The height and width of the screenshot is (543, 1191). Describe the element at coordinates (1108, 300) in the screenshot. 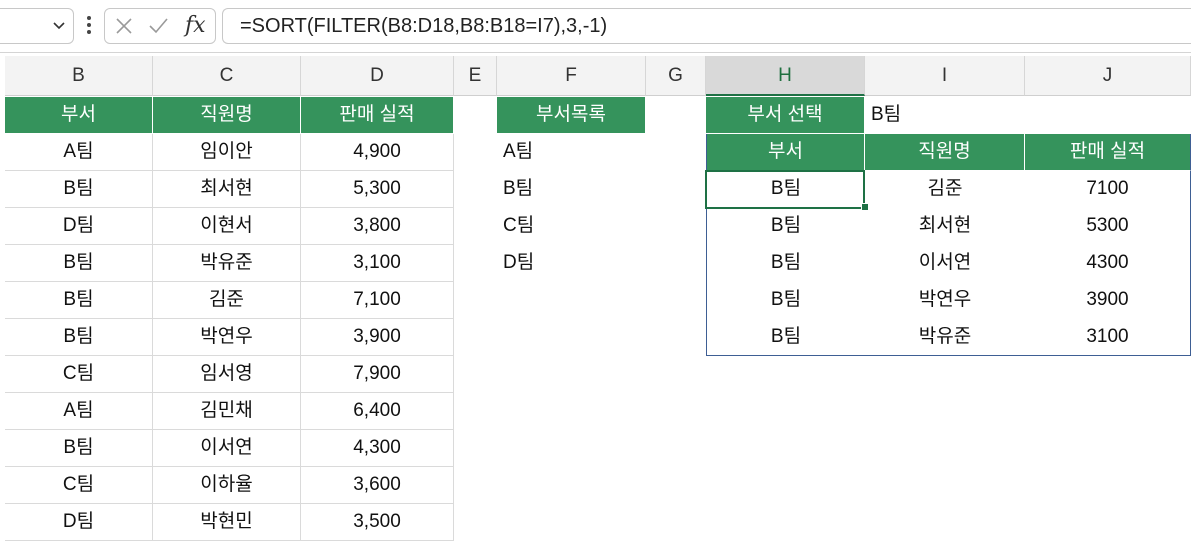

I see `result-table-cell: 3900` at that location.